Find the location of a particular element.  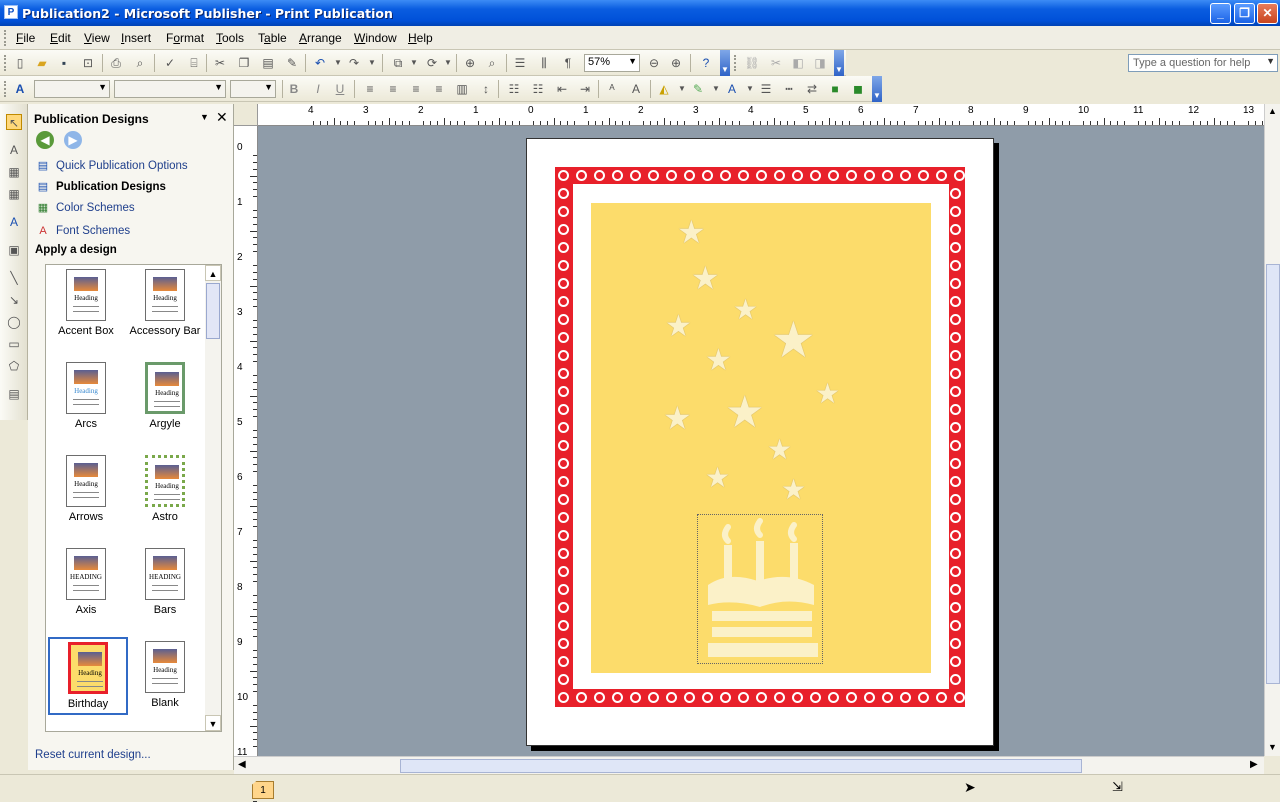

rotate-dropdown-icon: ▼ is located at coordinates (448, 63).